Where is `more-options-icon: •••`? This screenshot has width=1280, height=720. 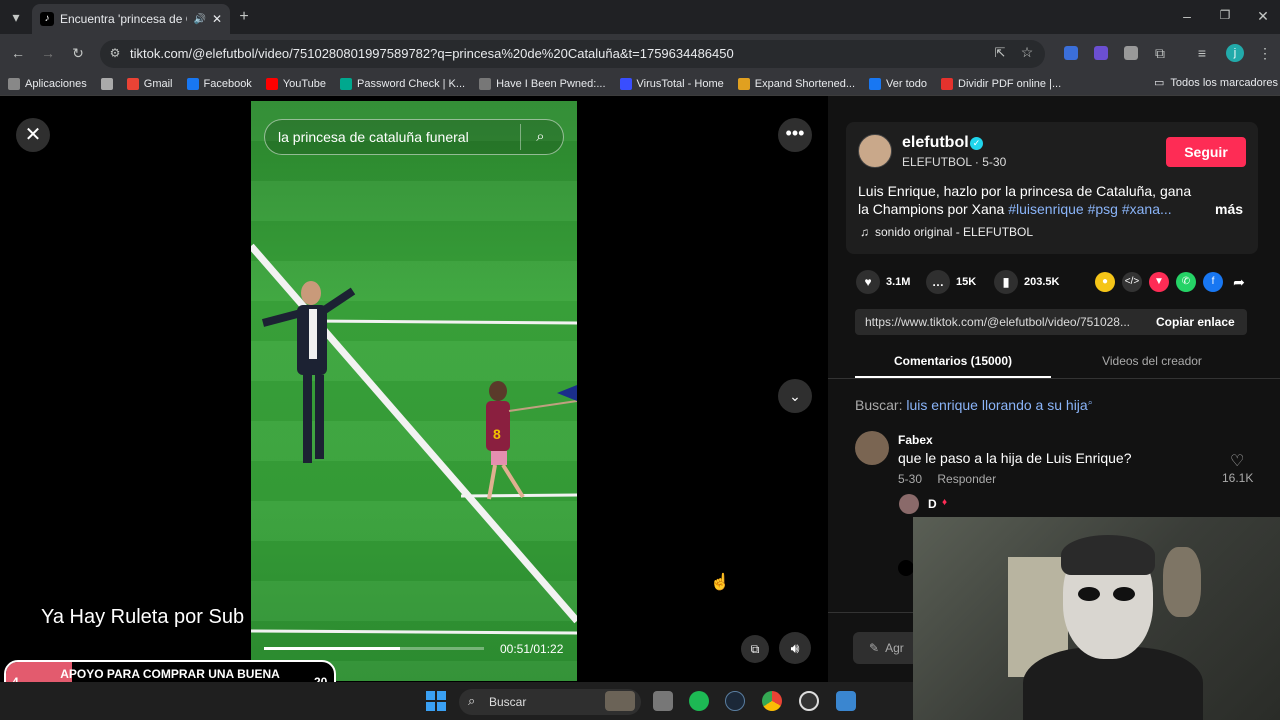
more-options-icon: ••• is located at coordinates (795, 135).